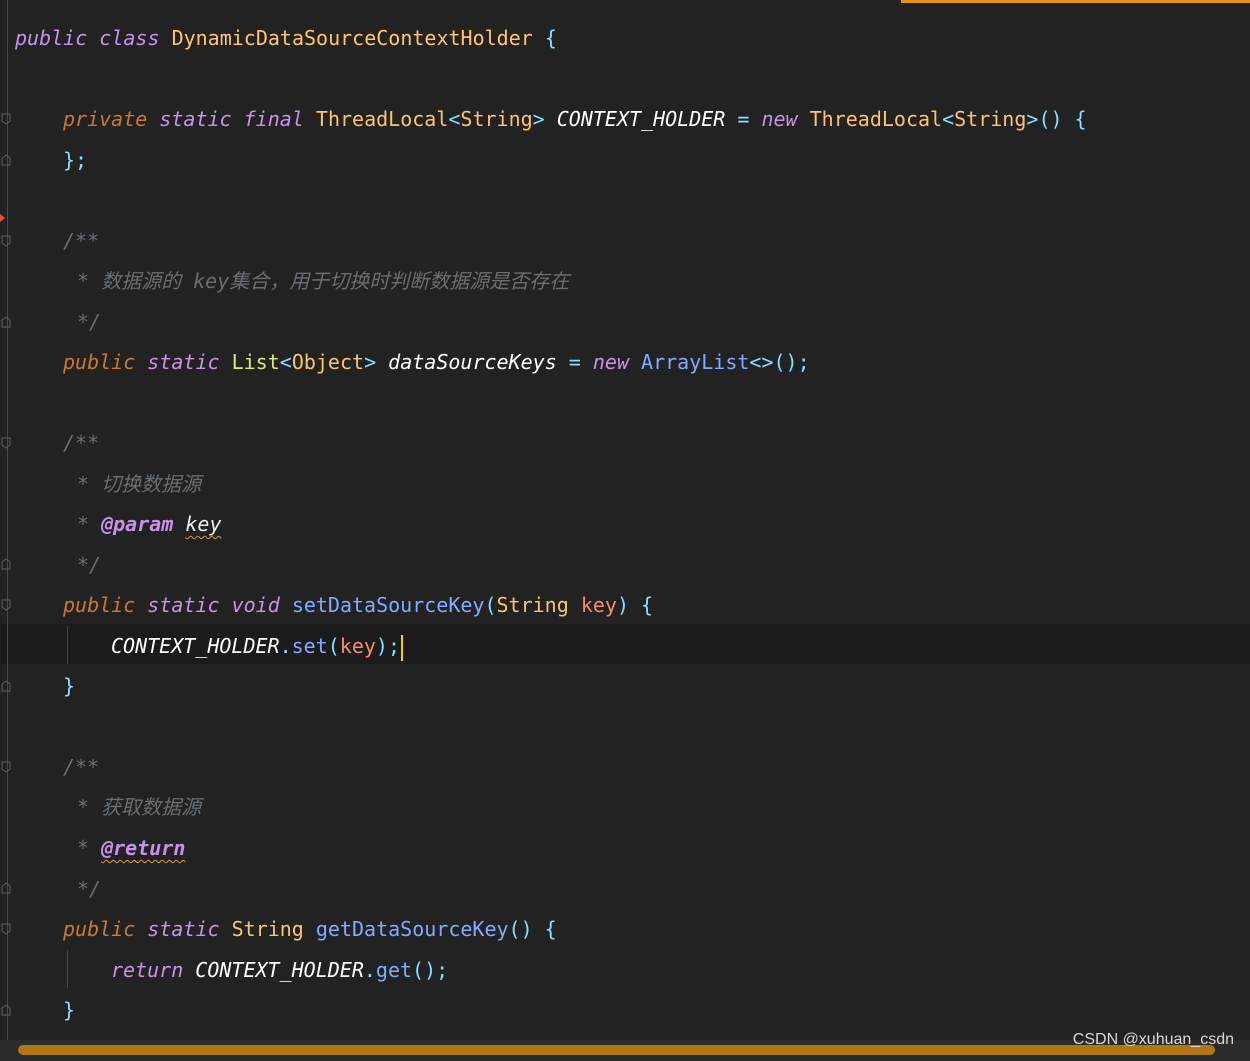 This screenshot has height=1061, width=1250. What do you see at coordinates (143, 848) in the screenshot?
I see `javadoc-tag: @return` at bounding box center [143, 848].